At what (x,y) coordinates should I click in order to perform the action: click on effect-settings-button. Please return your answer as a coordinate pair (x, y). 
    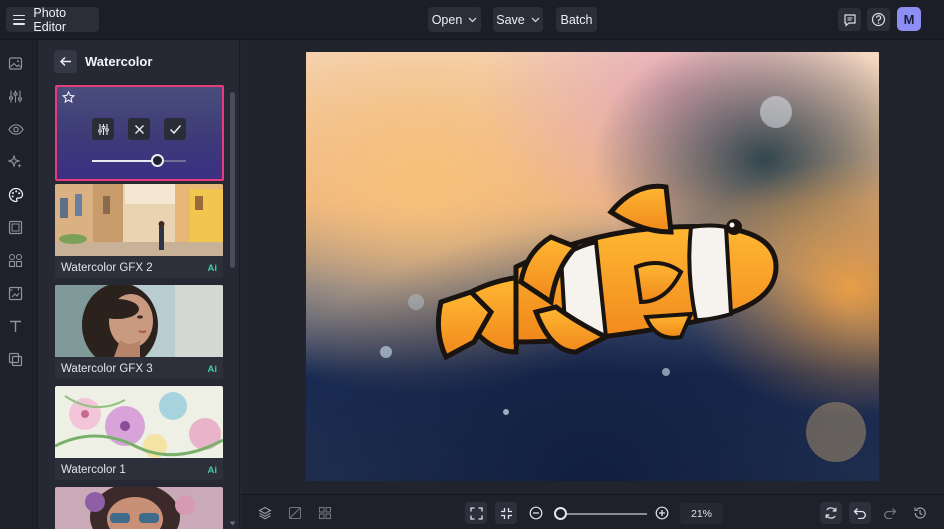
    Looking at the image, I should click on (103, 129).